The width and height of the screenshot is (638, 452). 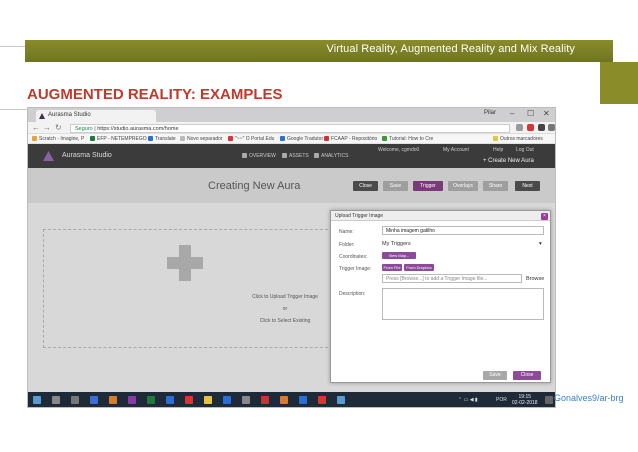 What do you see at coordinates (285, 321) in the screenshot?
I see `select-existing-link: Click to Select Existing` at bounding box center [285, 321].